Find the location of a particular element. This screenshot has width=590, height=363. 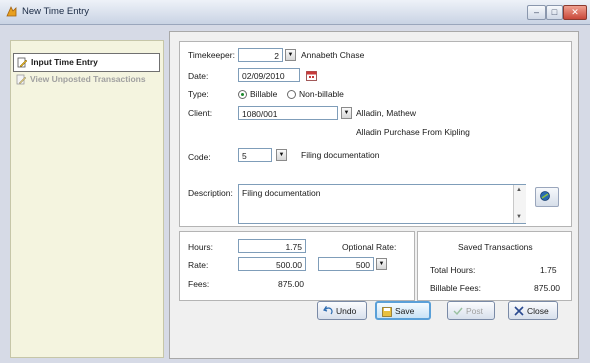

scroll-down-icon: ▼ is located at coordinates (519, 217).